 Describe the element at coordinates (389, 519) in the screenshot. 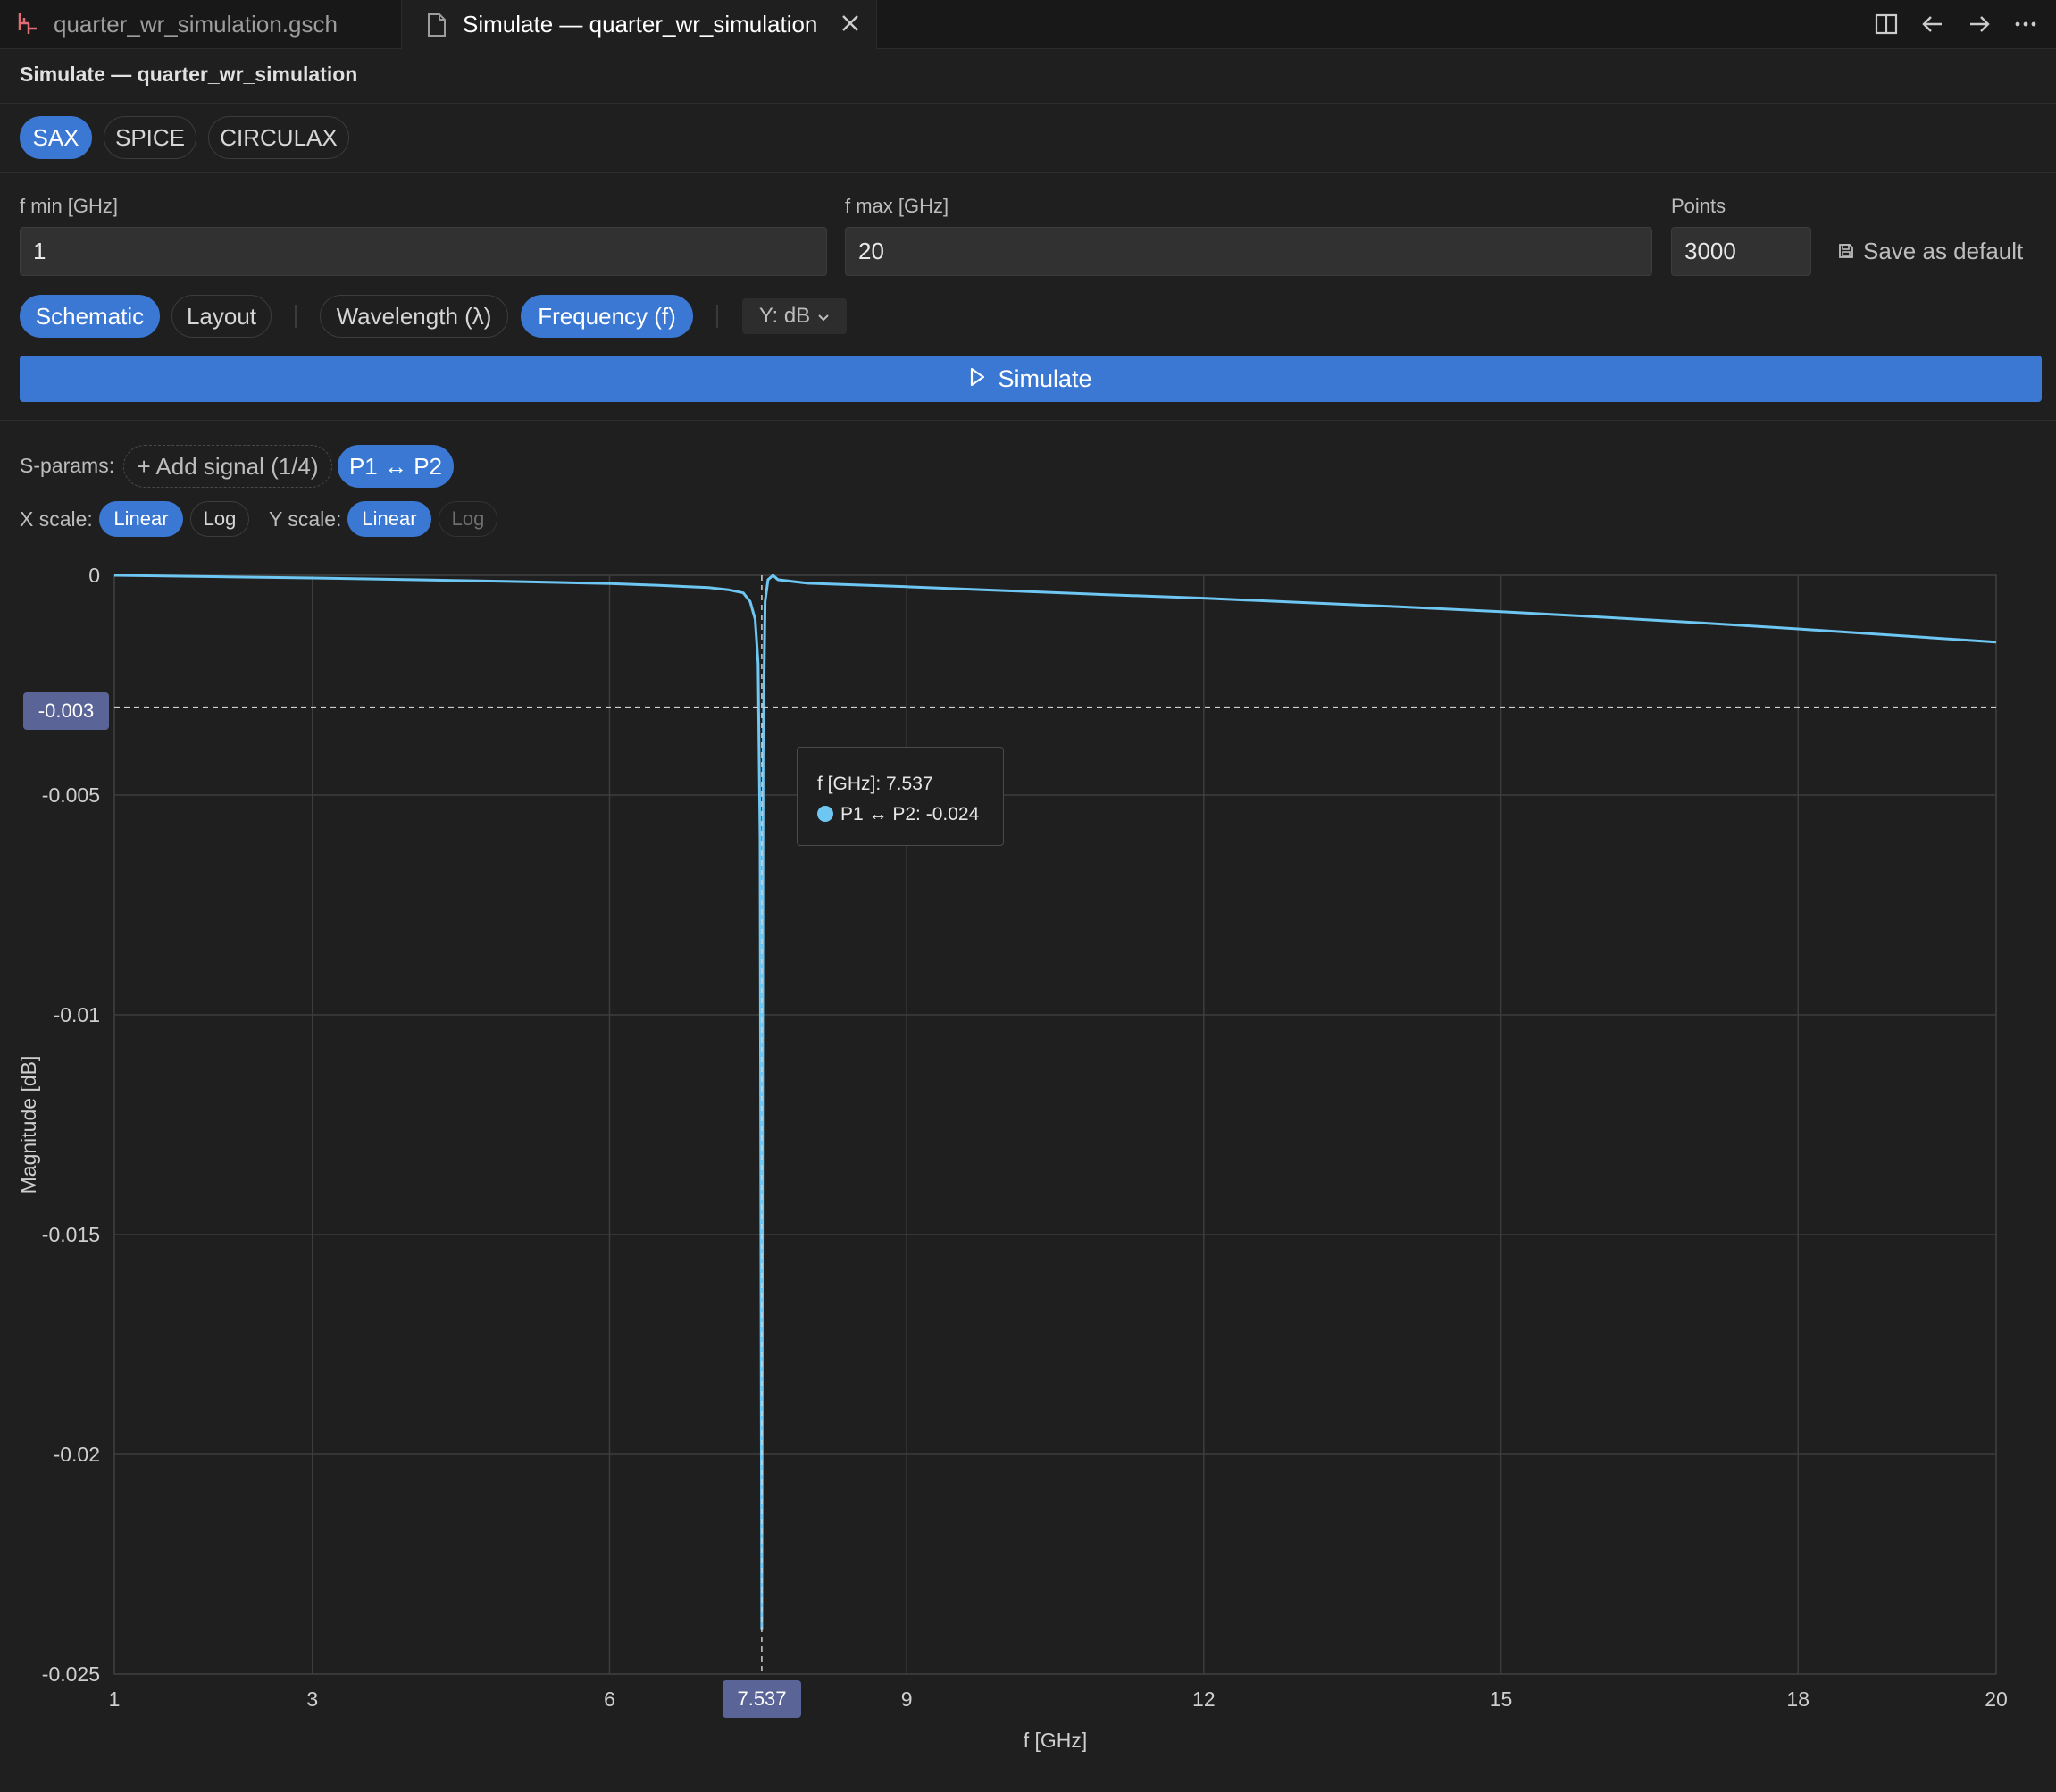

I see `y-scale-linear-button: Linear` at that location.